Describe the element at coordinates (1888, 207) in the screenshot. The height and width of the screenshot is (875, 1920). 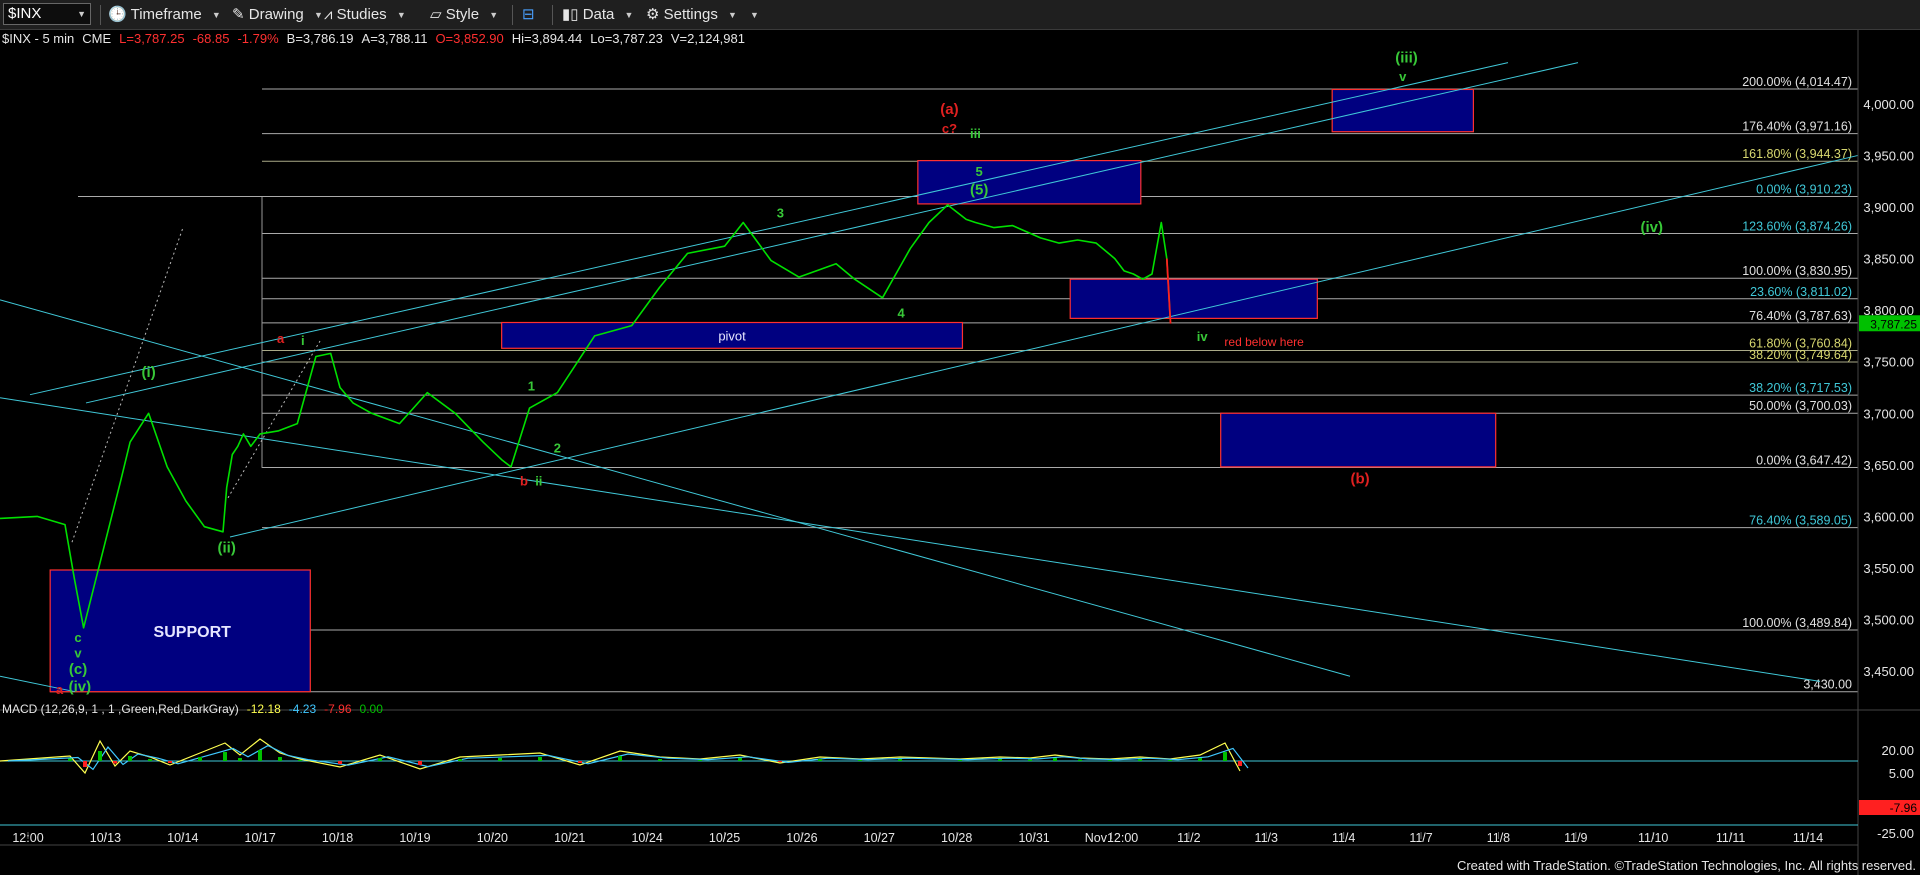
I see `price-tick-label: 3,900.00` at that location.